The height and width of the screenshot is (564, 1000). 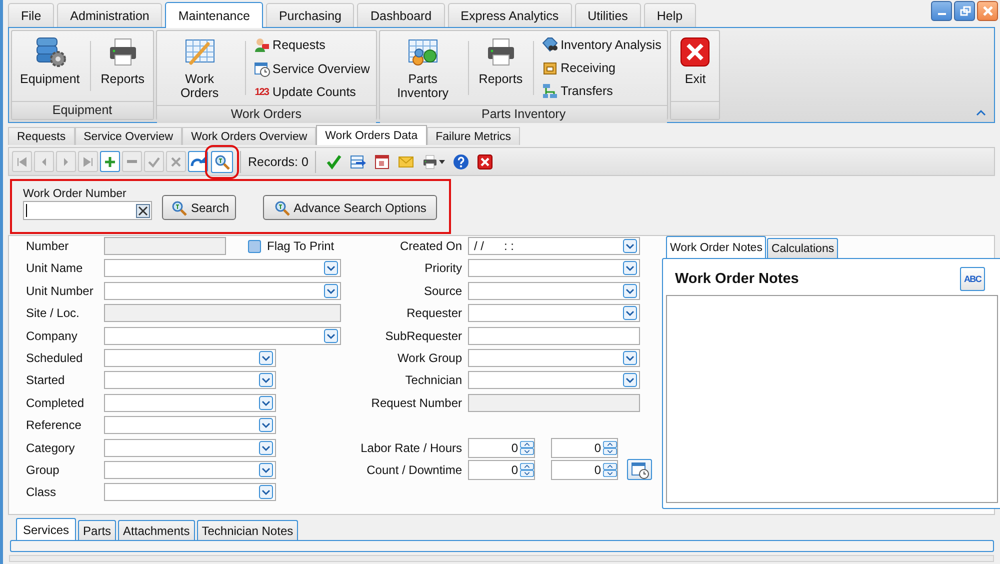 I want to click on field-label: Number, so click(x=48, y=246).